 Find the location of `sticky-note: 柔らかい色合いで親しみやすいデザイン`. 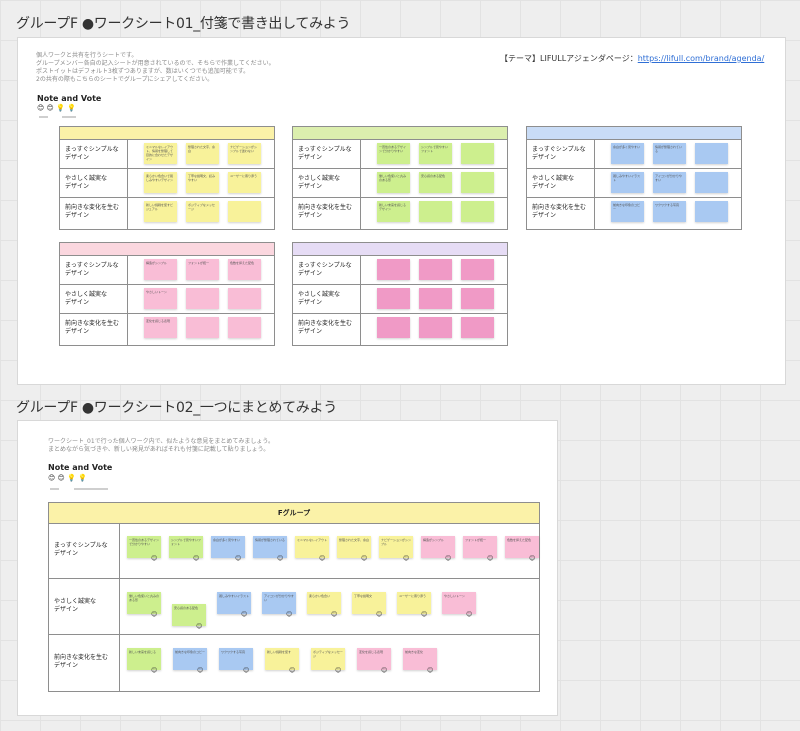

sticky-note: 柔らかい色合いで親しみやすいデザイン is located at coordinates (160, 182).